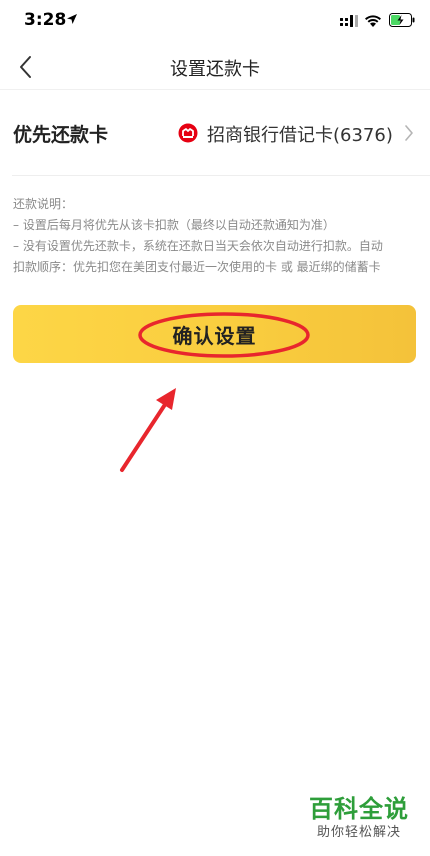  Describe the element at coordinates (402, 20) in the screenshot. I see `battery-charging-icon` at that location.